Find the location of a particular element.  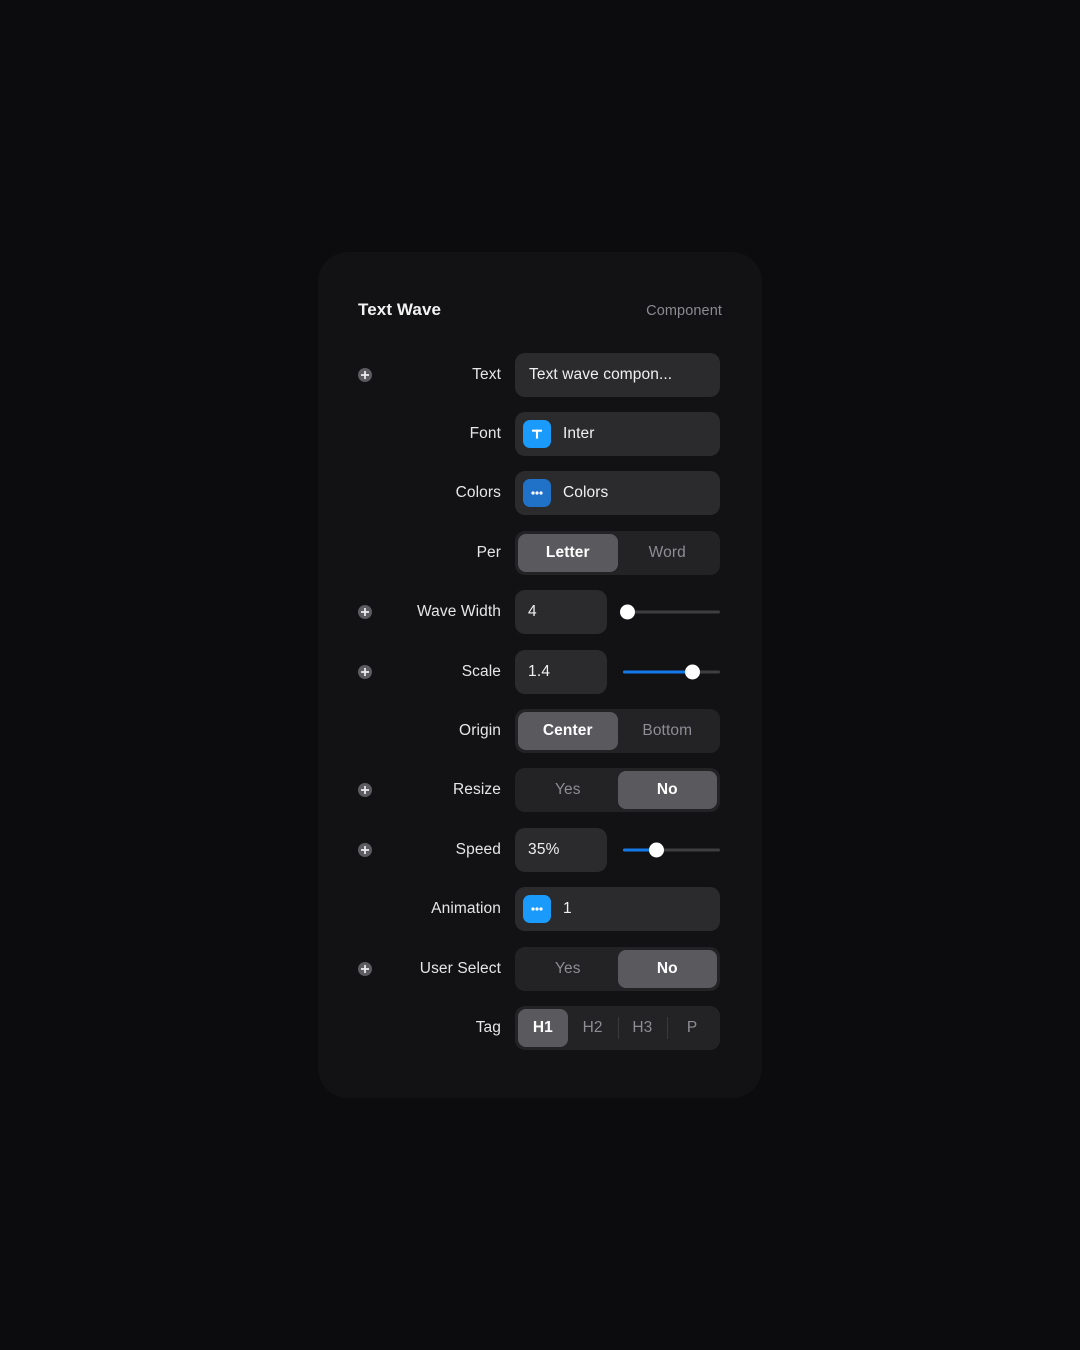

animation-value: 1 is located at coordinates (567, 909).